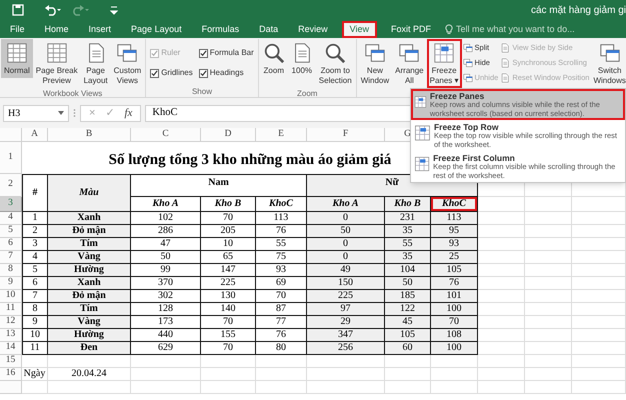 This screenshot has width=626, height=400. I want to click on table-cell: 105, so click(408, 335).